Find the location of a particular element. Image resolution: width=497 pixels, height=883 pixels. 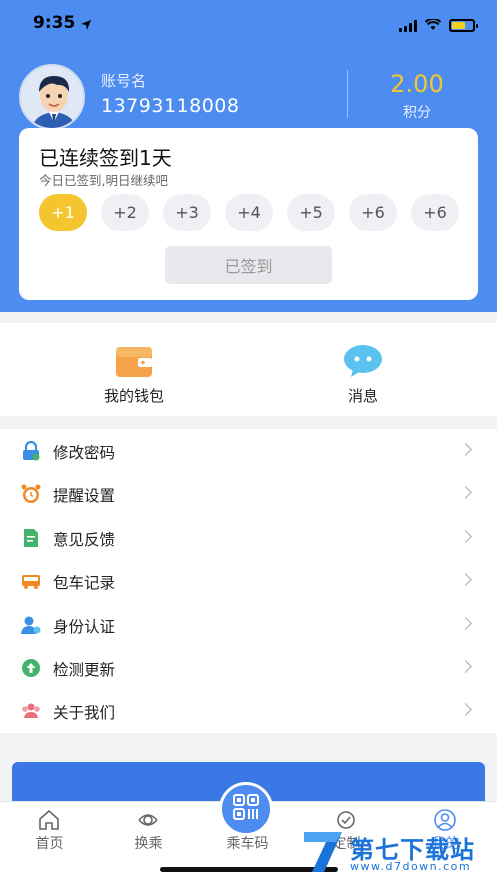

message-label: 消息 is located at coordinates (362, 396).